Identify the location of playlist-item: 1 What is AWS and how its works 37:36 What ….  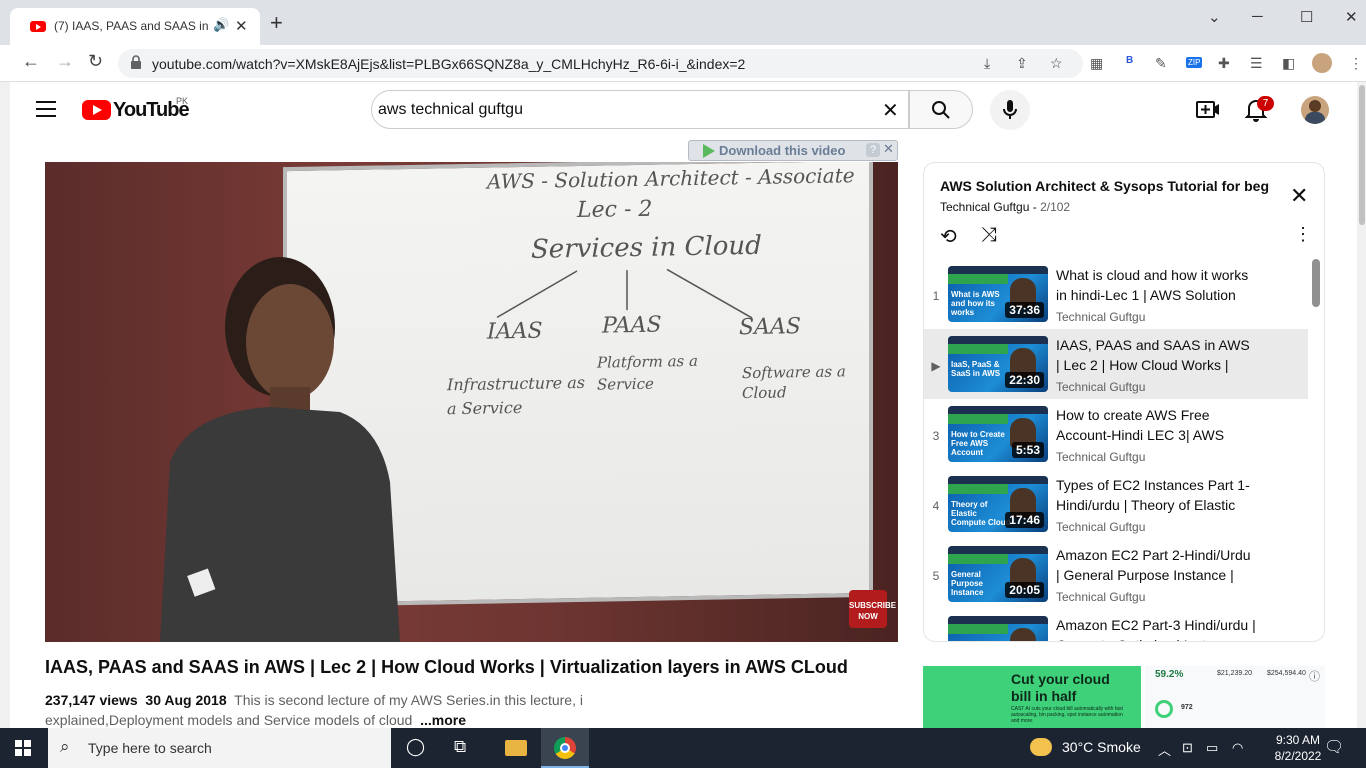
(1116, 294).